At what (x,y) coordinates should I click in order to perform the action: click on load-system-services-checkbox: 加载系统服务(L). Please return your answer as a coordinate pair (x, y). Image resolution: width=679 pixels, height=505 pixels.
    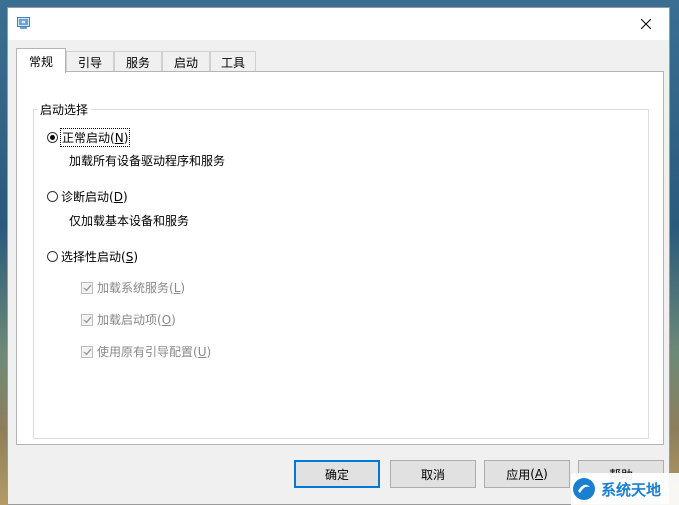
    Looking at the image, I should click on (133, 287).